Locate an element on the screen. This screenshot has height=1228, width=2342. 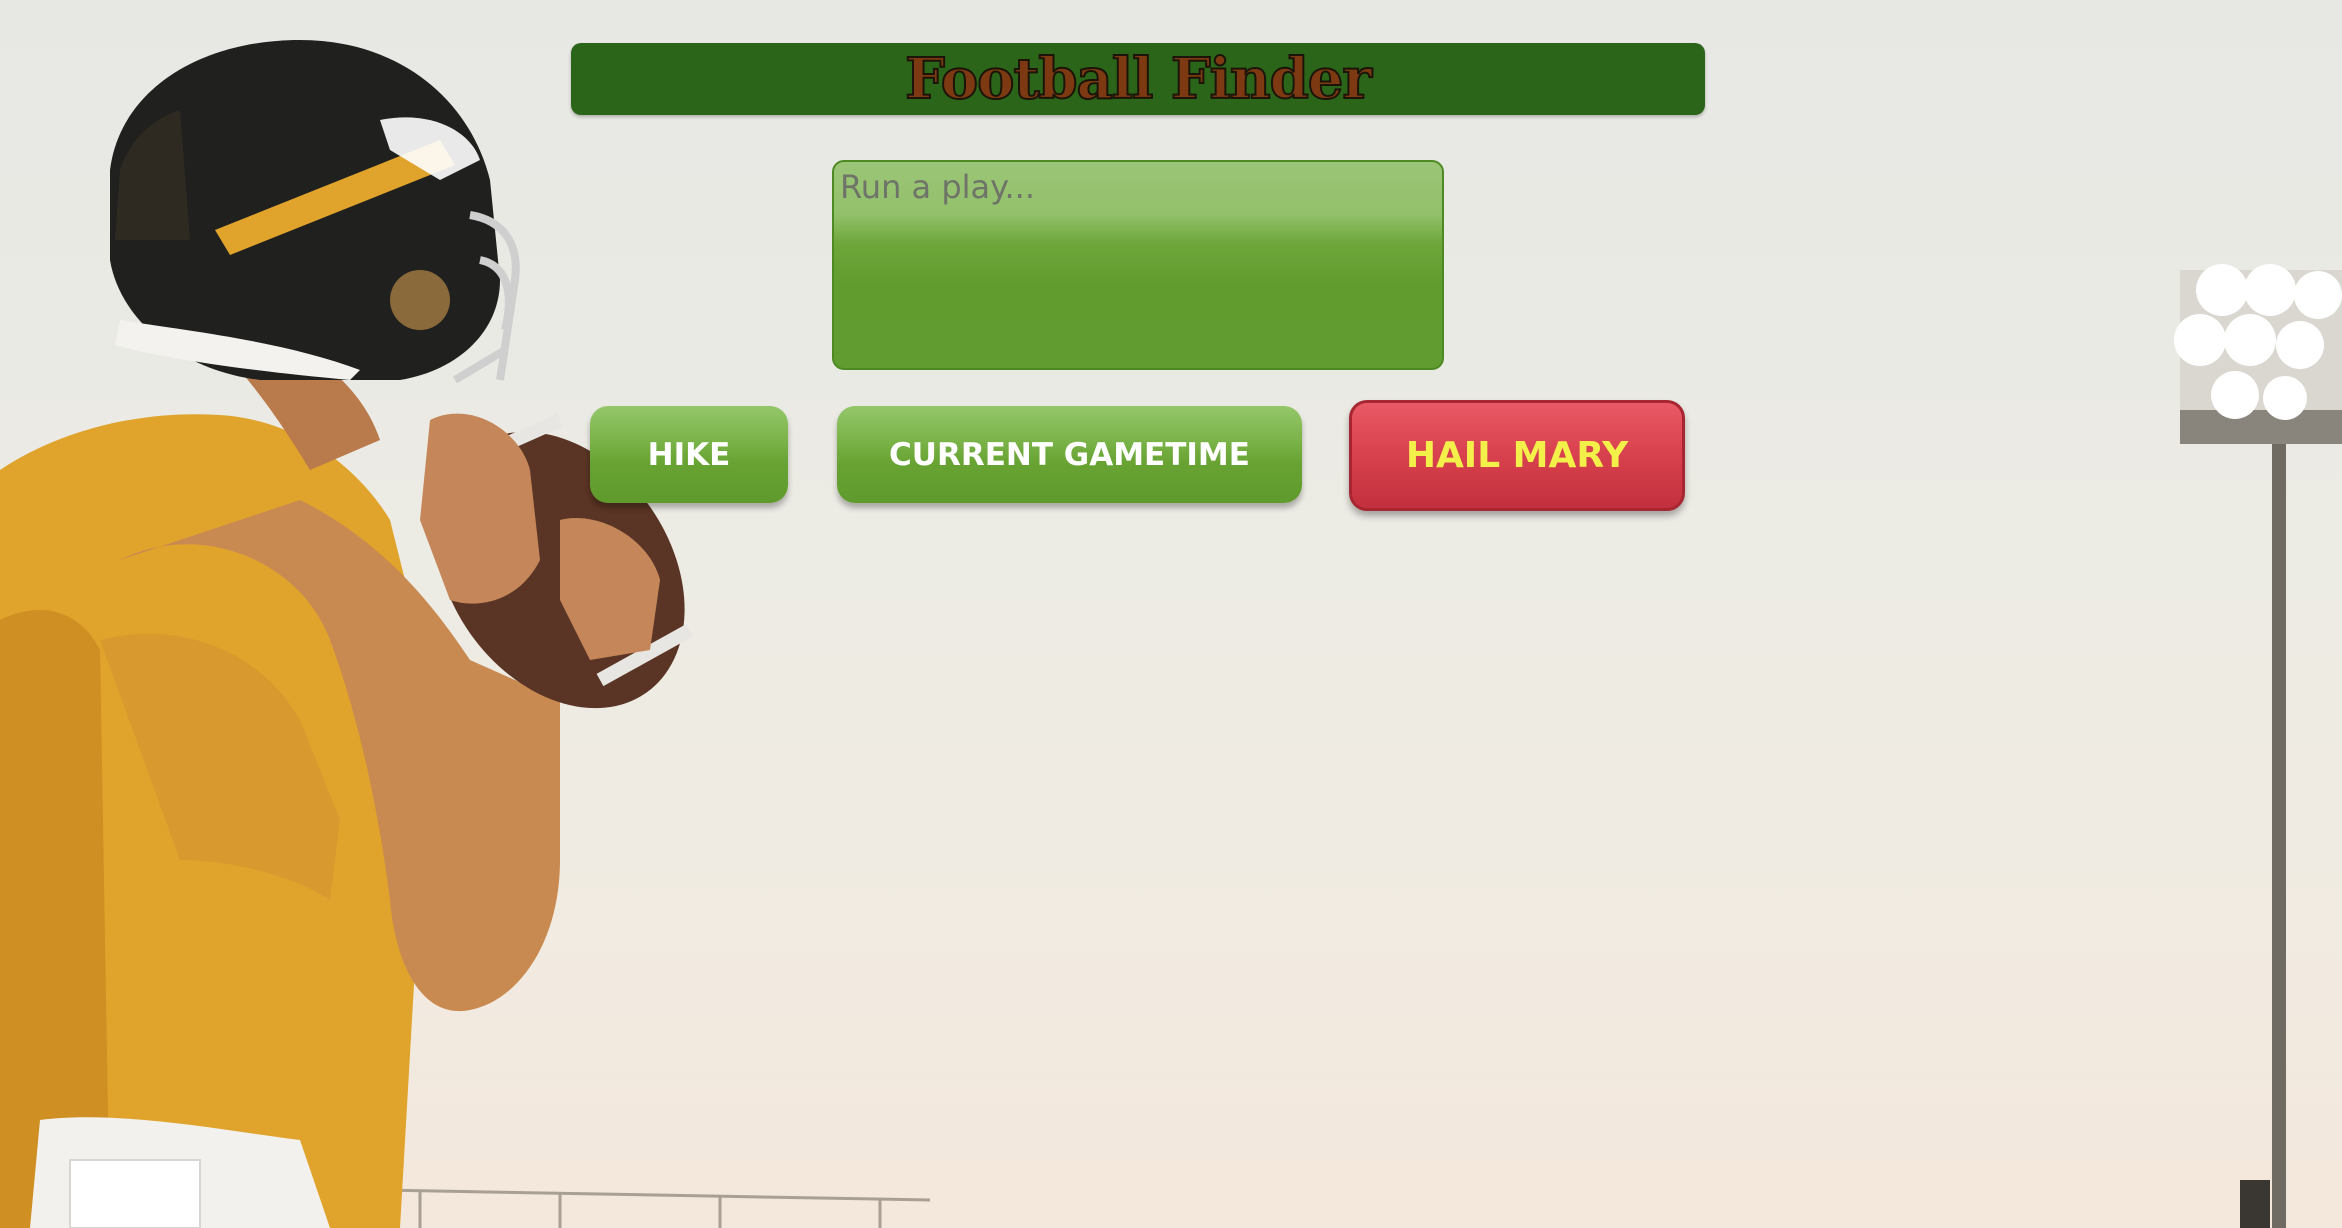
app-header: Football Finder is located at coordinates (1138, 79).